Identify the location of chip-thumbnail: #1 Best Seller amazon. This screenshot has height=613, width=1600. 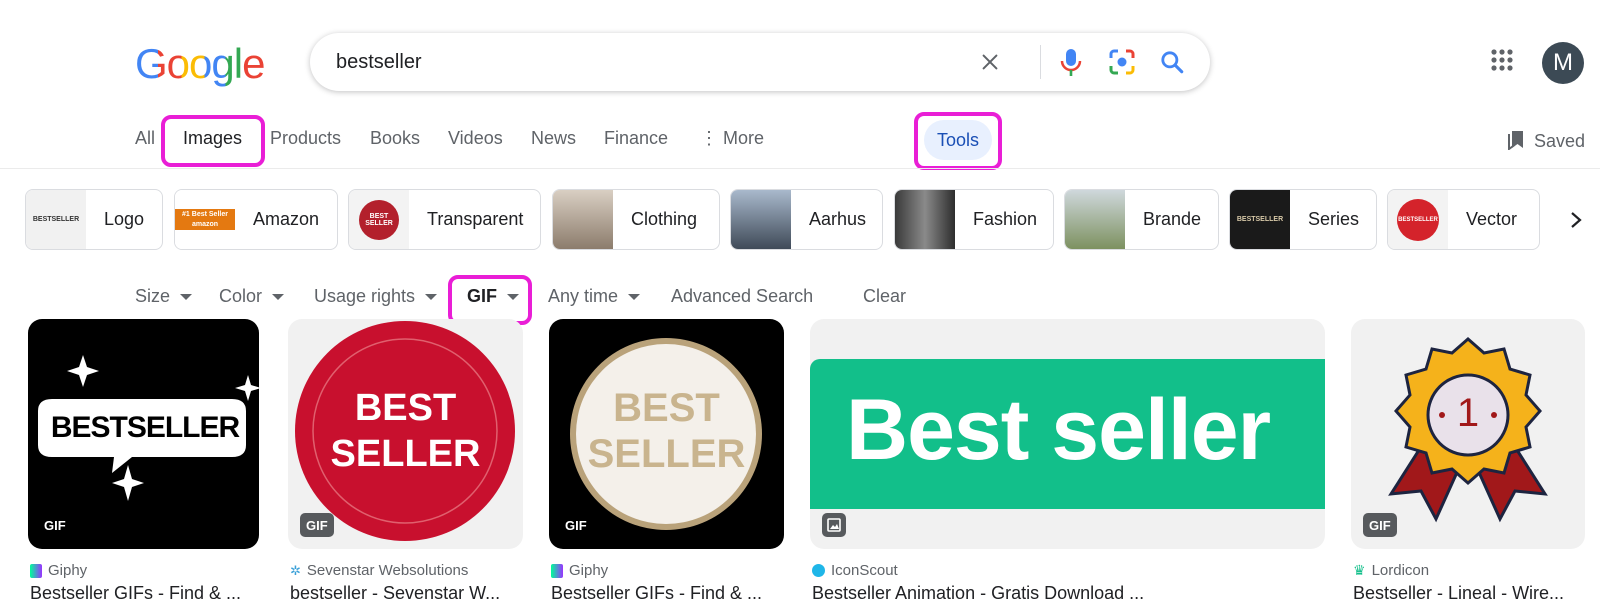
(205, 219).